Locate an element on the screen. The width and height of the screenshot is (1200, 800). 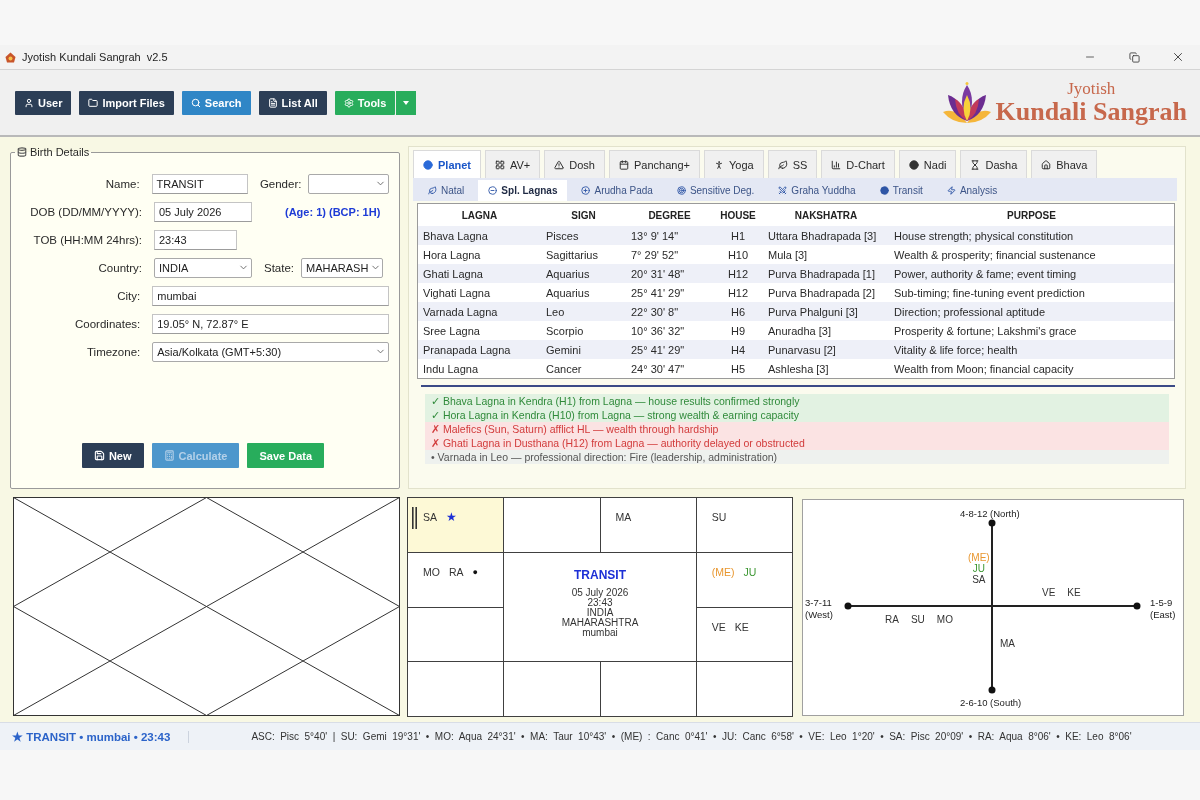
sub-tab: Spl. Lagnas is located at coordinates (523, 190).